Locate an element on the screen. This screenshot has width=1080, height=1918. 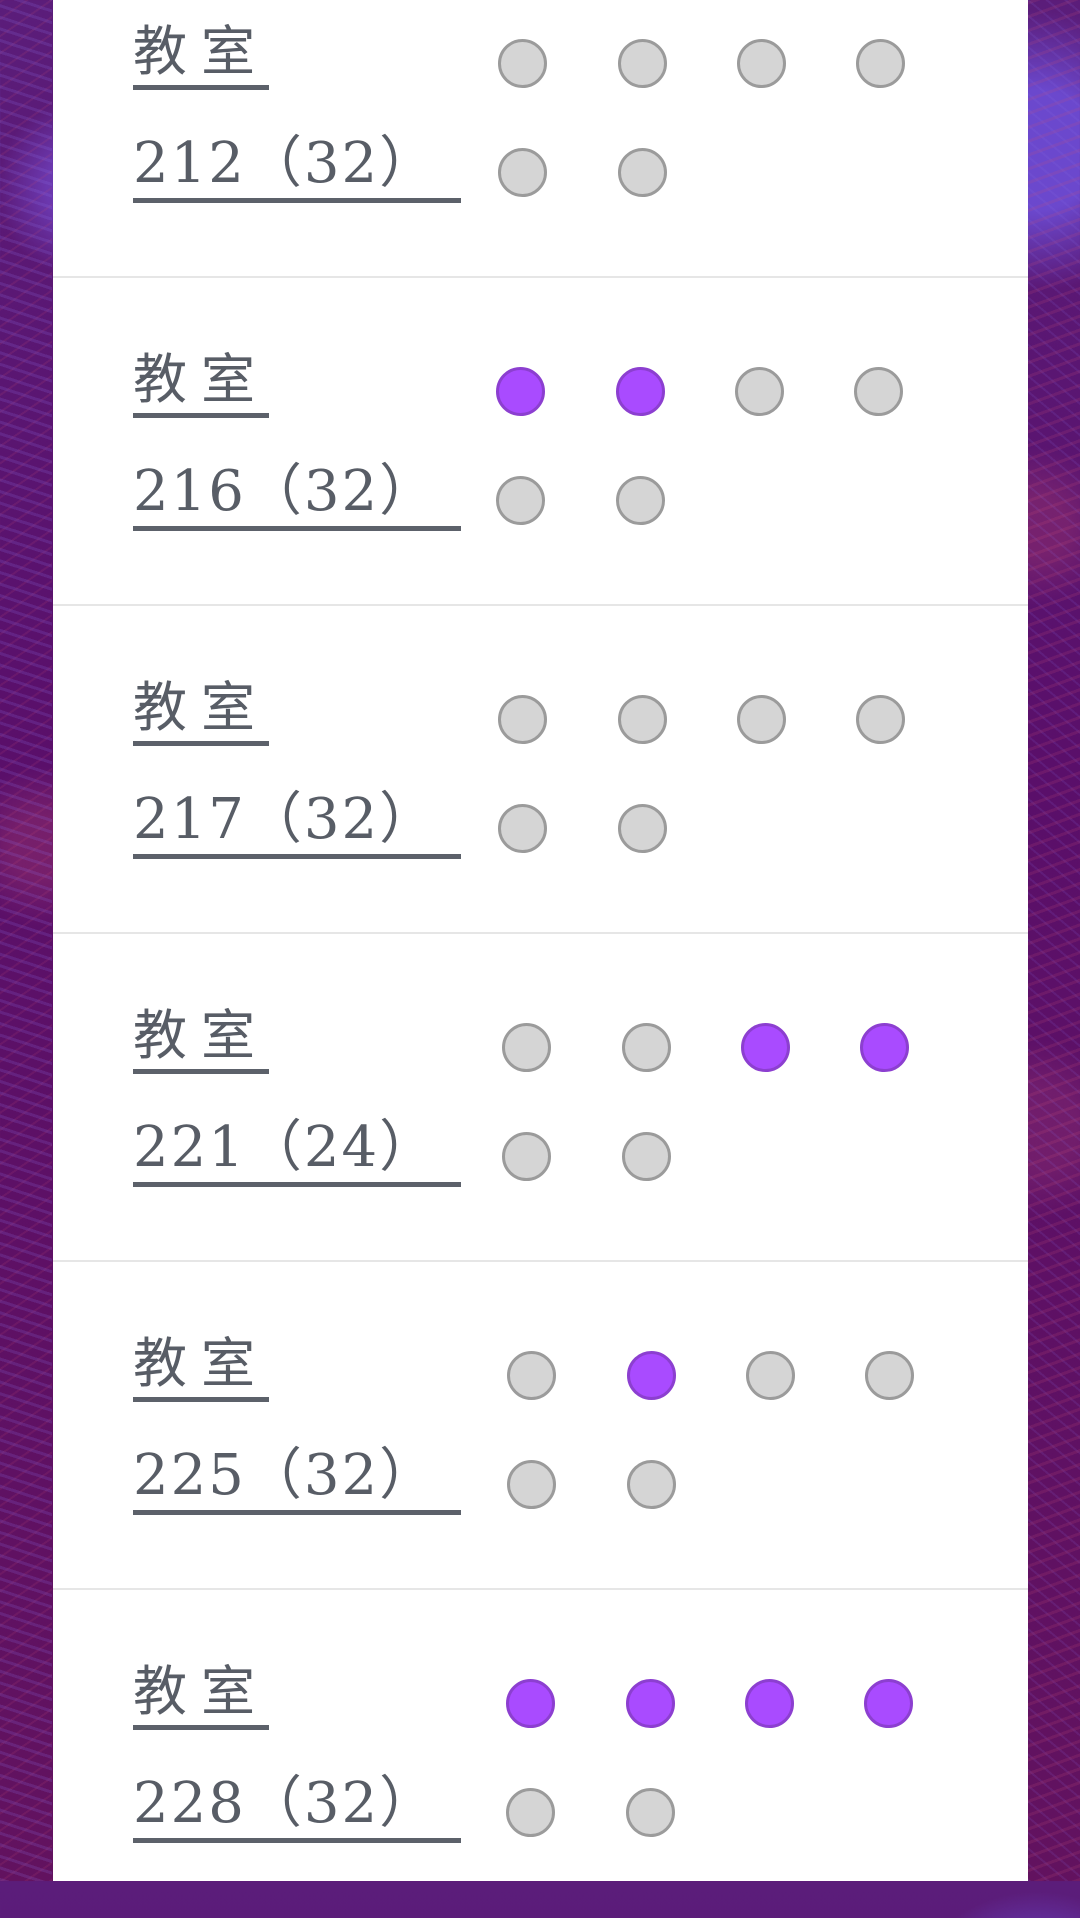
room-number: 212（32） is located at coordinates (297, 169).